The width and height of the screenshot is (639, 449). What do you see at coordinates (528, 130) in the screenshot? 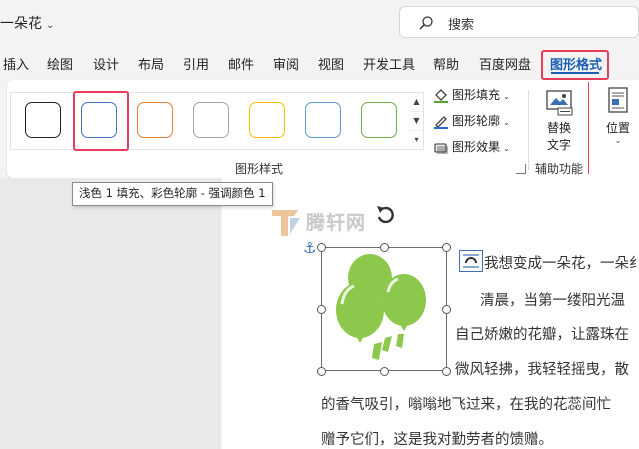
I see `group-divider` at bounding box center [528, 130].